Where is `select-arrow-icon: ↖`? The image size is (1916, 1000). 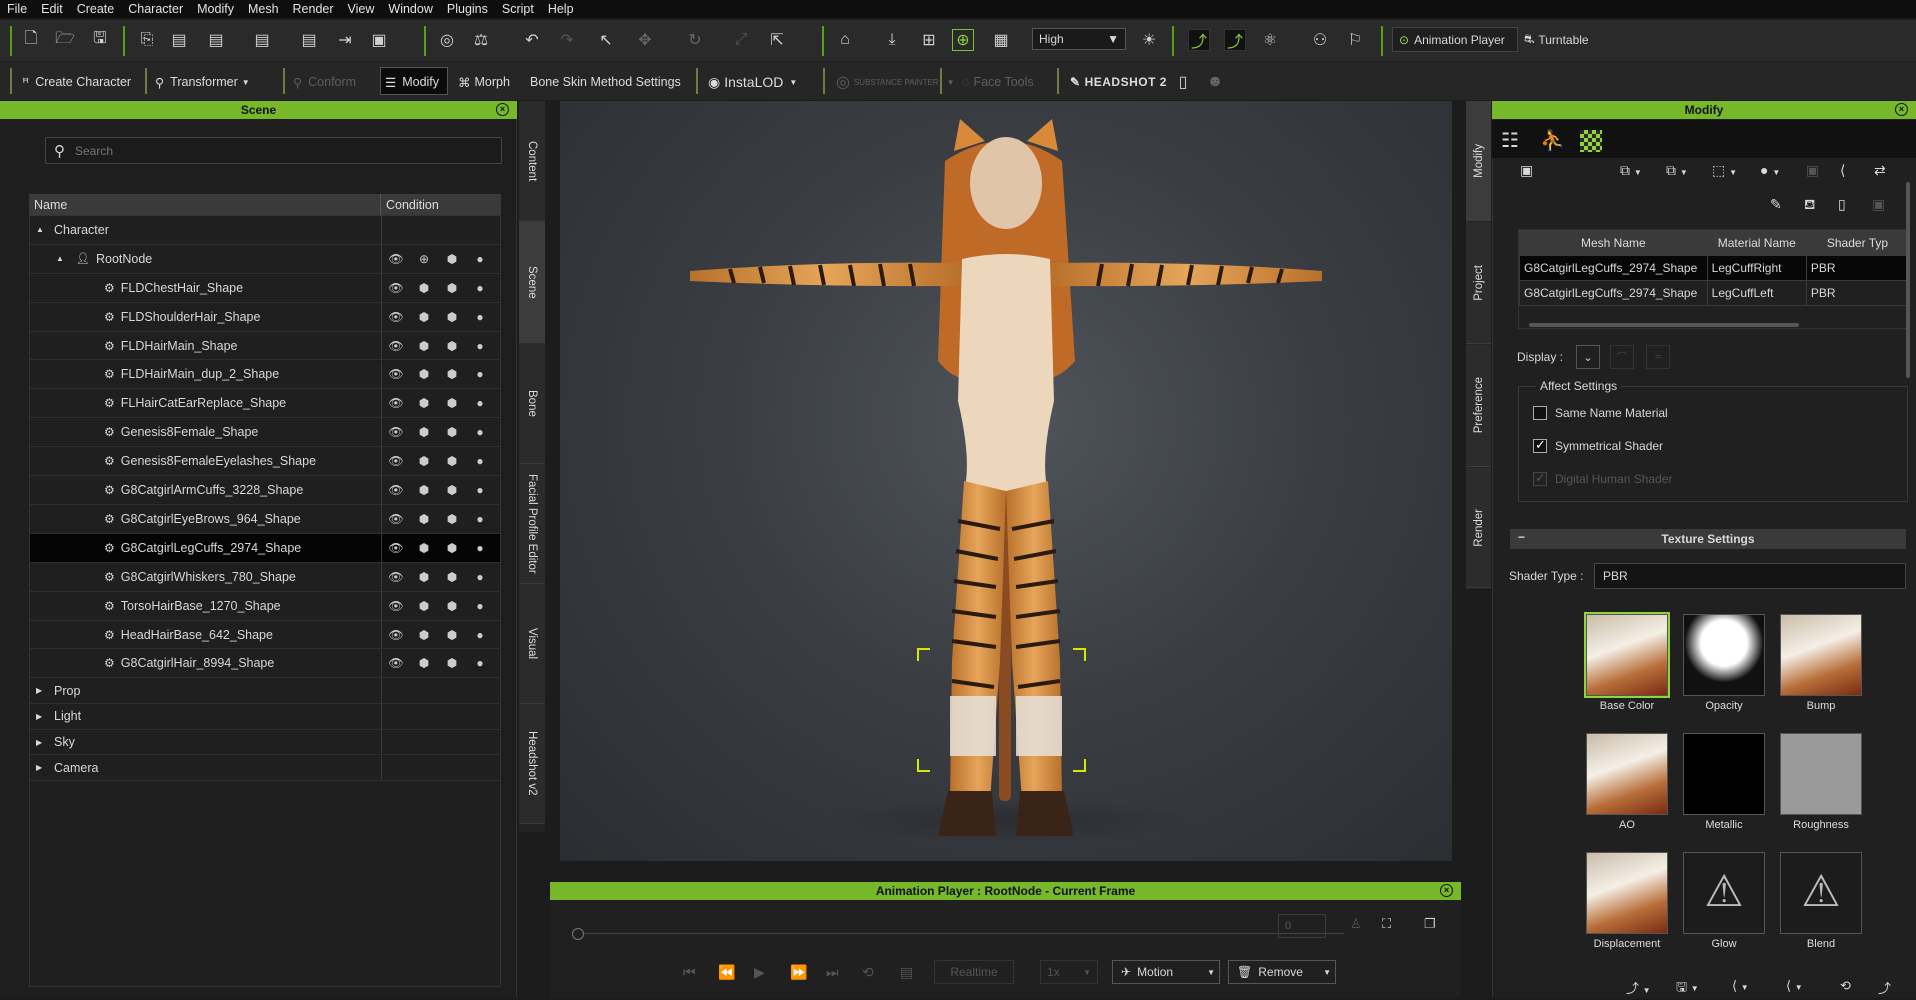
select-arrow-icon: ↖ is located at coordinates (606, 40).